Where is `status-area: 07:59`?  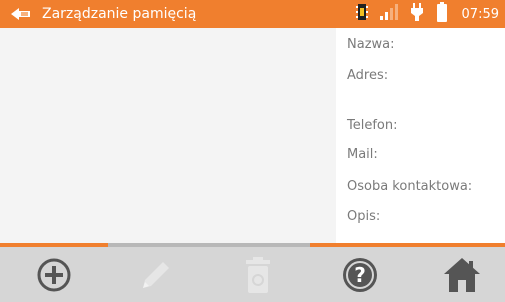
status-area: 07:59 is located at coordinates (427, 14).